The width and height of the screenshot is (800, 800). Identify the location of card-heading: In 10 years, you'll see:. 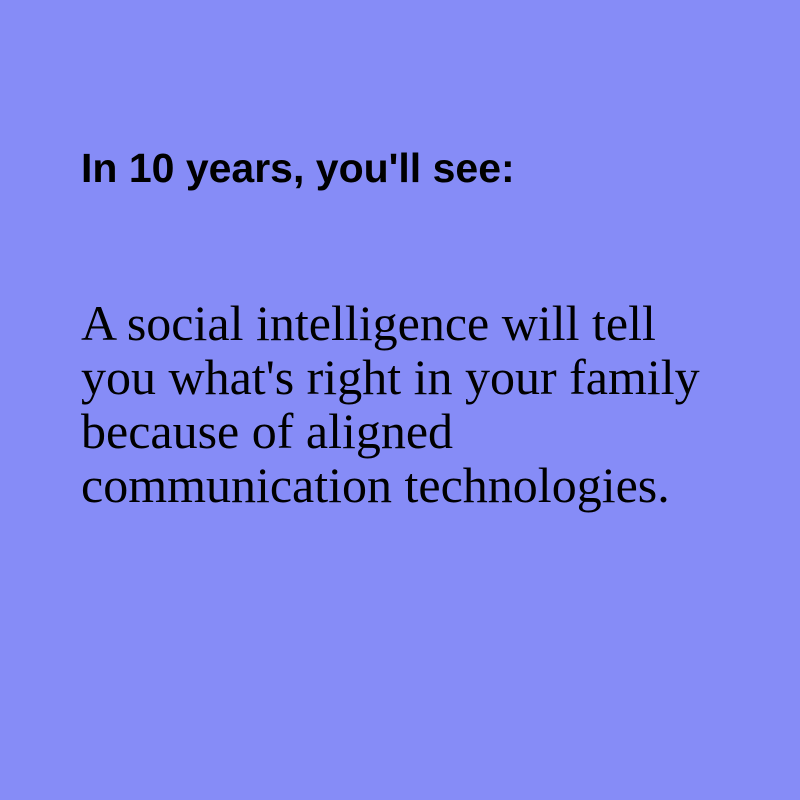
(298, 168).